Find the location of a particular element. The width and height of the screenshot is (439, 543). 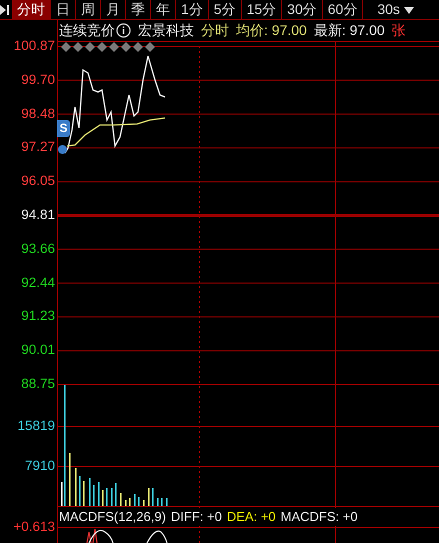

price-label: 92.44 is located at coordinates (38, 282).